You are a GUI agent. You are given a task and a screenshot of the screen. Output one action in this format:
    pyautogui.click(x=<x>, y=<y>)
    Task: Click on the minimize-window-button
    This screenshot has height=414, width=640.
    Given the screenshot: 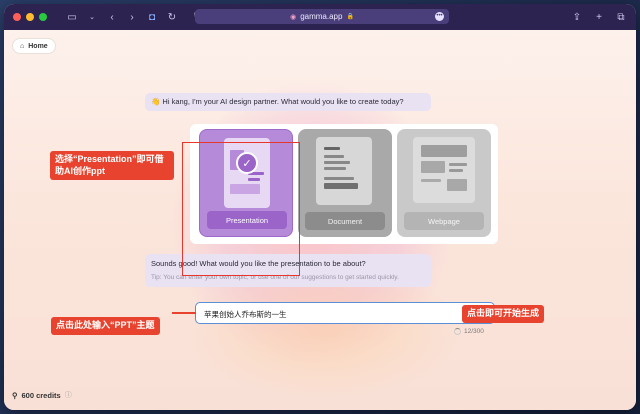 What is the action you would take?
    pyautogui.click(x=30, y=17)
    